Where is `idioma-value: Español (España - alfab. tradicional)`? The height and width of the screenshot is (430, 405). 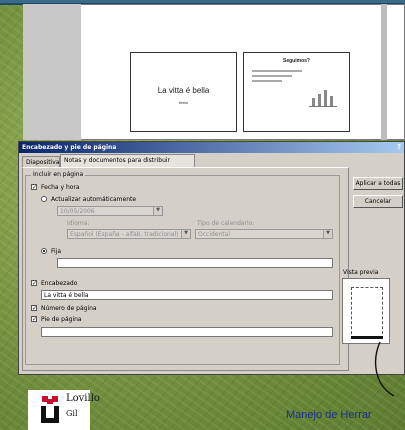
idioma-value: Español (España - alfab. tradicional) is located at coordinates (124, 234).